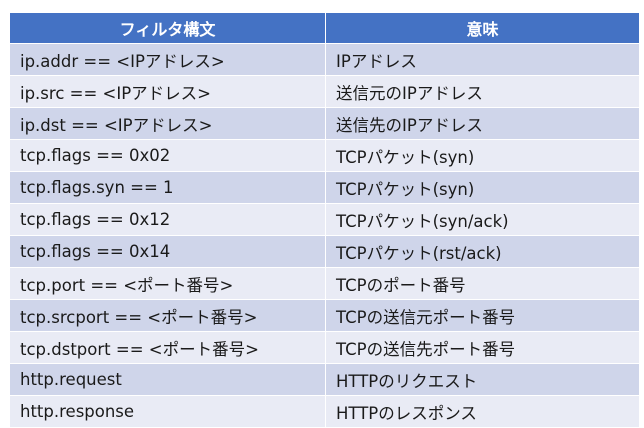 This screenshot has height=428, width=644. What do you see at coordinates (167, 155) in the screenshot?
I see `filter-cell: tcp.flags == 0x02` at bounding box center [167, 155].